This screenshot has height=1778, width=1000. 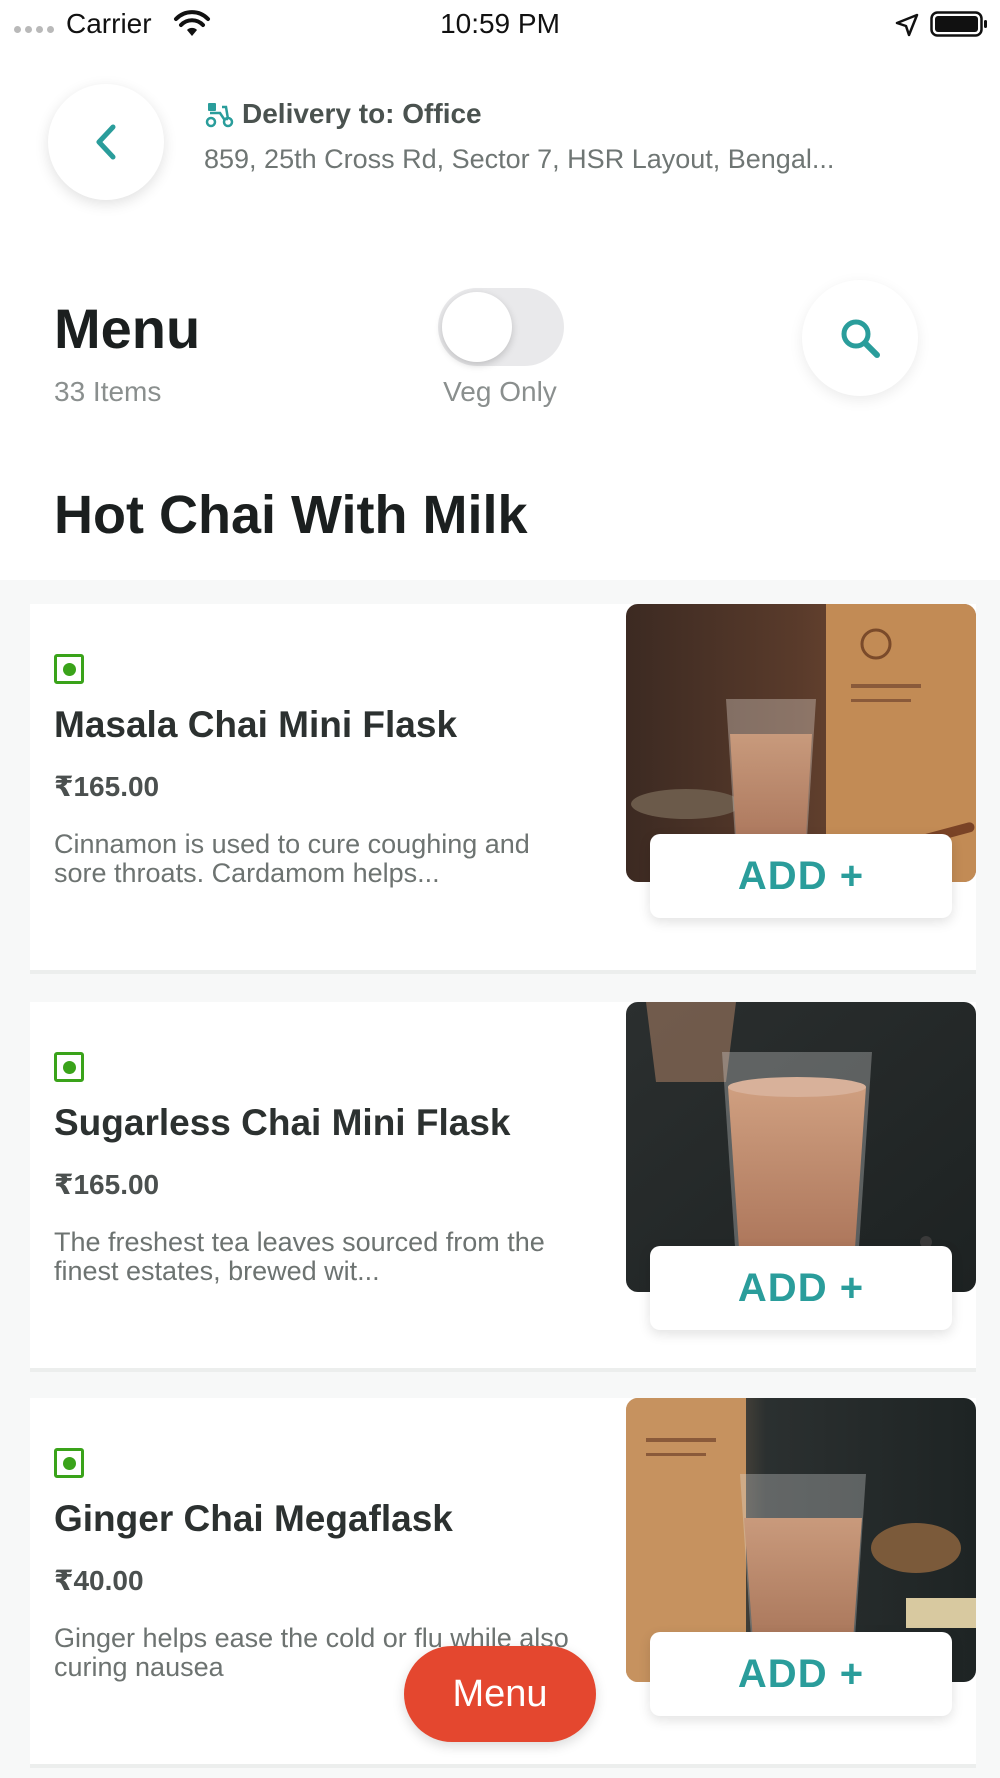 I want to click on item-price: ₹40.00, so click(x=99, y=1580).